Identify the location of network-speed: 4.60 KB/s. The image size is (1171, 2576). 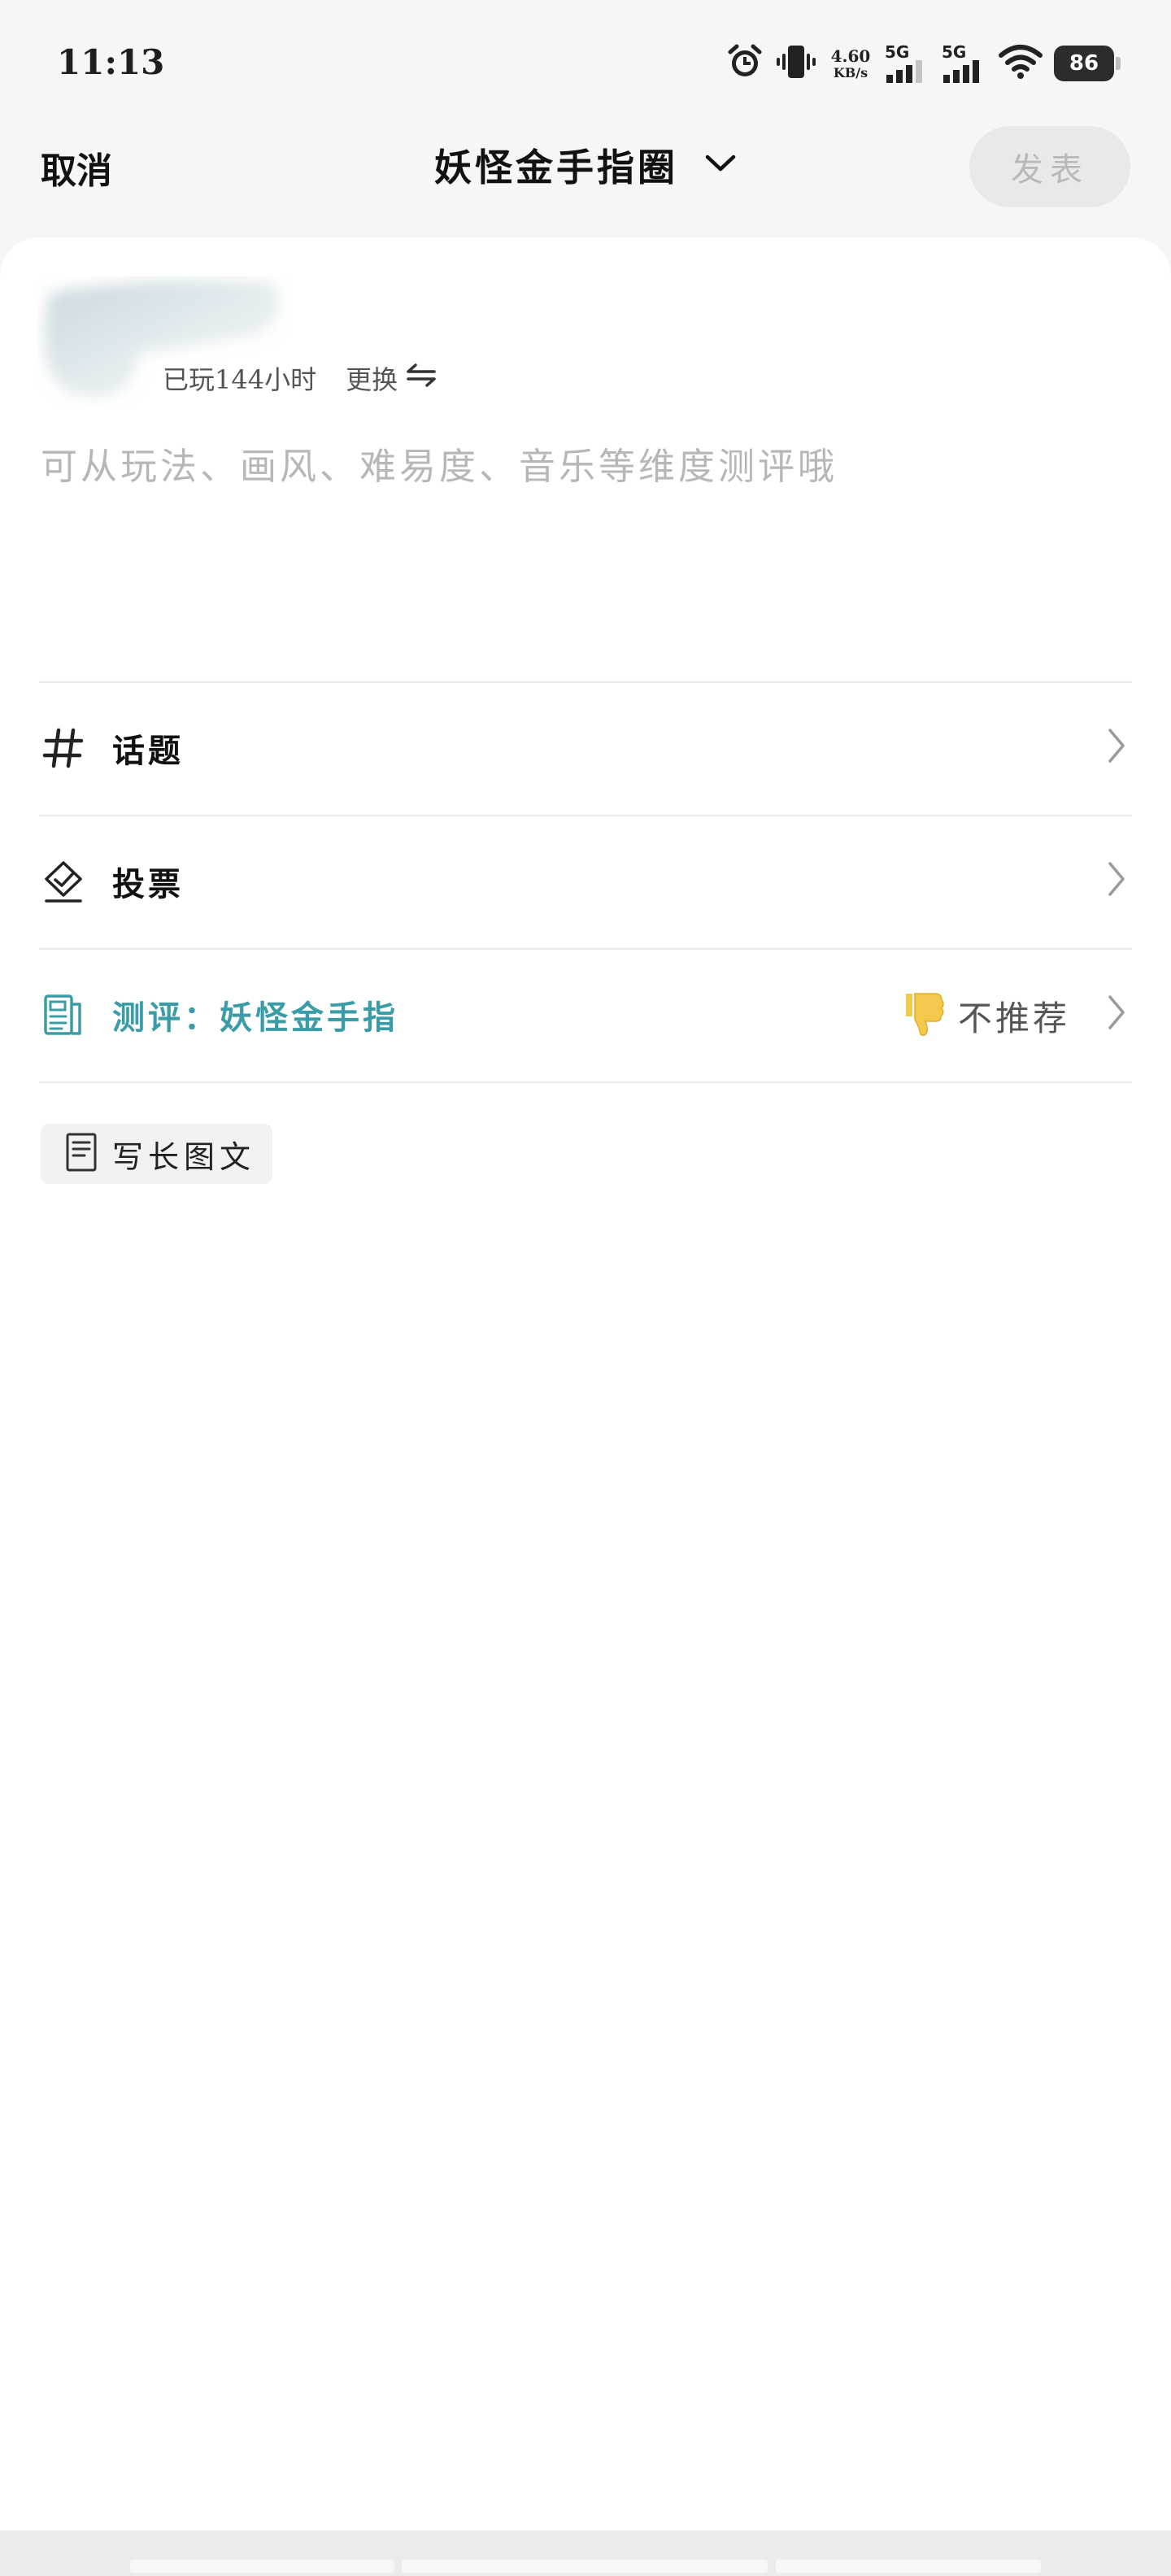
(850, 64).